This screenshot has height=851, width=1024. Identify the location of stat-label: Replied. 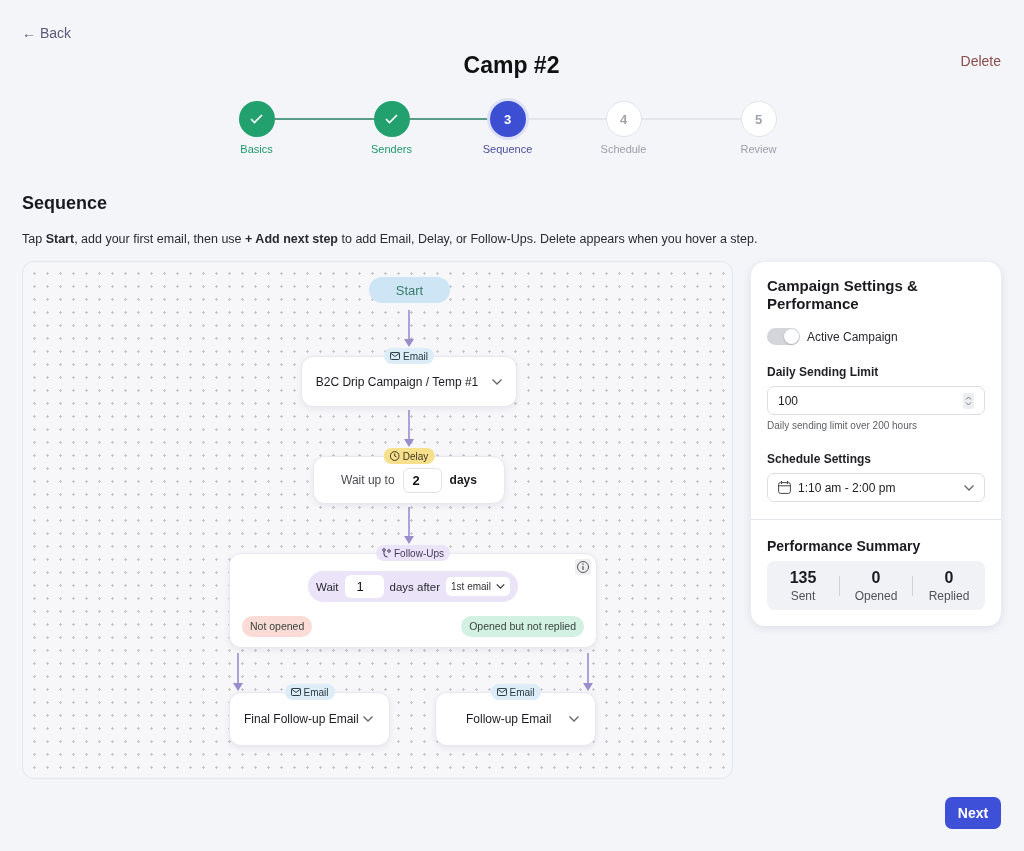
(949, 596).